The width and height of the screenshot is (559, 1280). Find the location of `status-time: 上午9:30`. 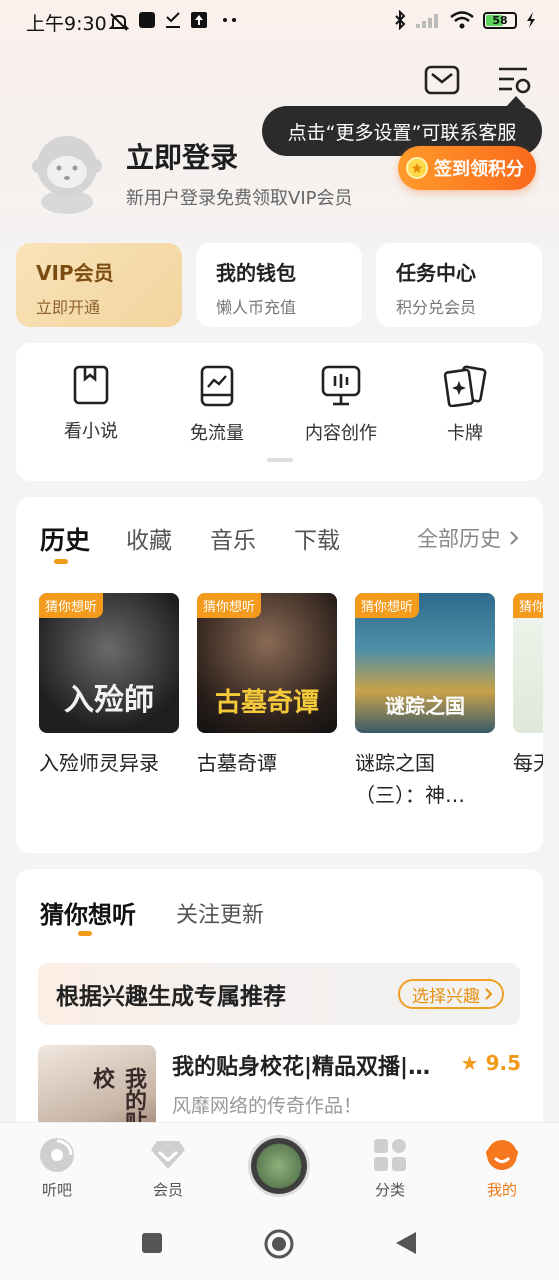

status-time: 上午9:30 is located at coordinates (66, 24).